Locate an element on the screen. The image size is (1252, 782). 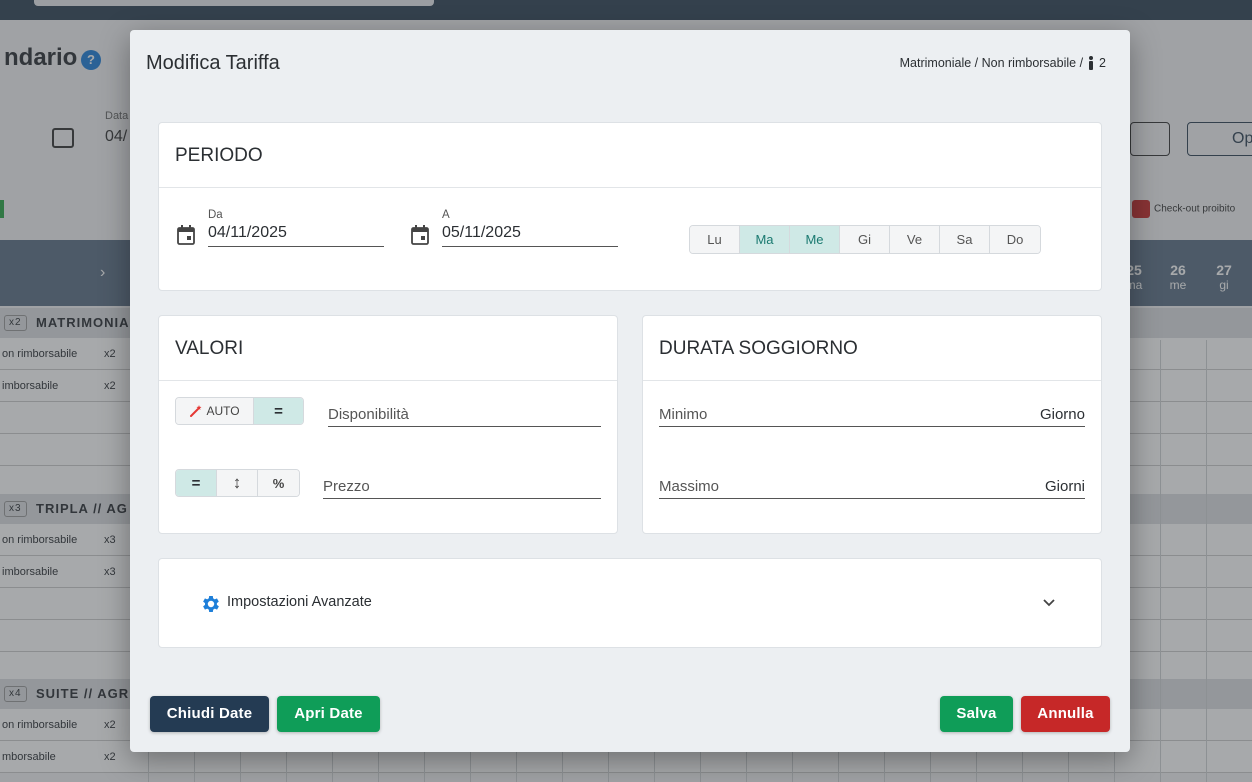
price-mode-group: = ↕ % is located at coordinates (237, 483).